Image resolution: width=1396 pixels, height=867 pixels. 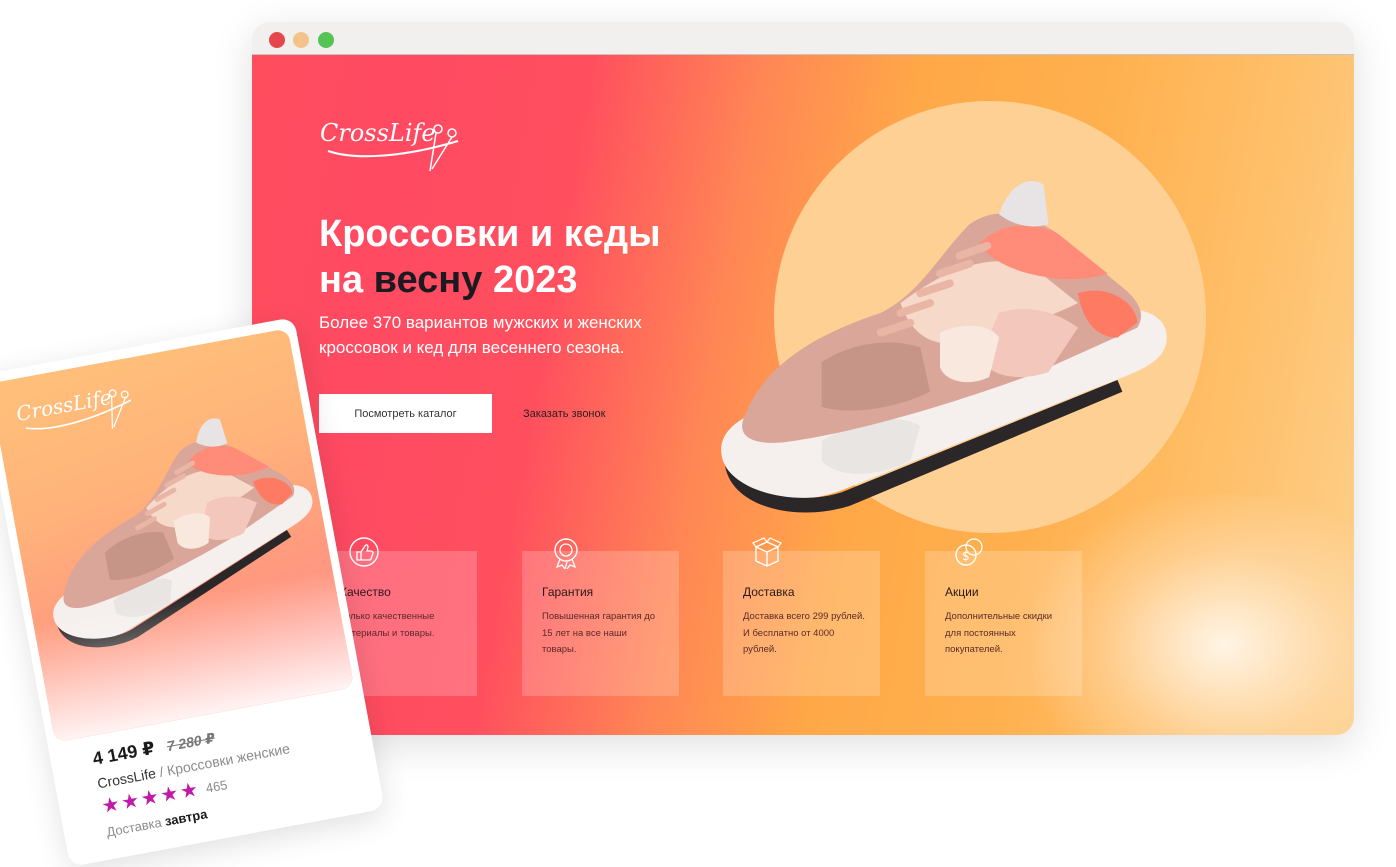 I want to click on title-prefix: на, so click(x=341, y=280).